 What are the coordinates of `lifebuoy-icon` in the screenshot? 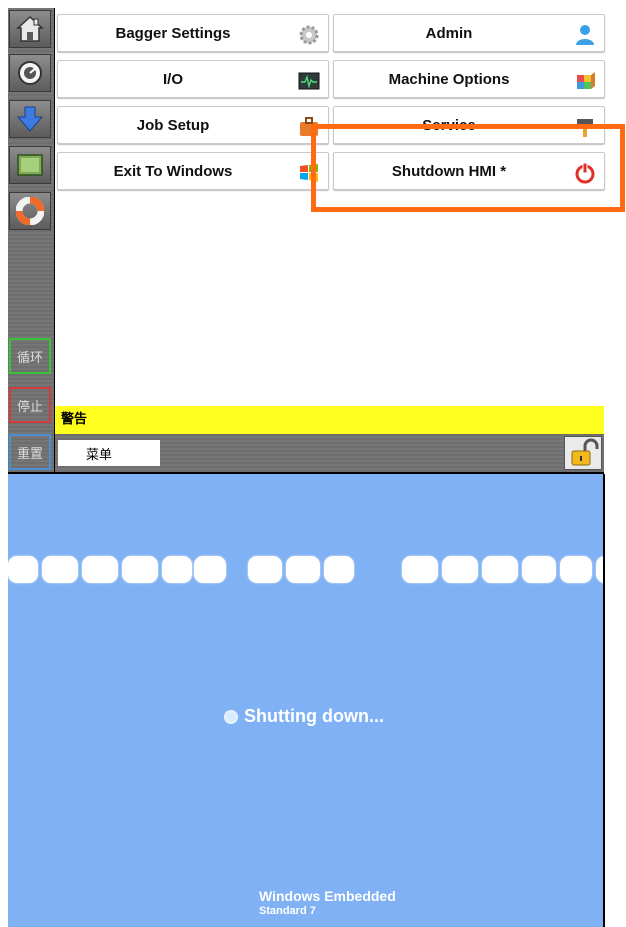 It's located at (30, 211).